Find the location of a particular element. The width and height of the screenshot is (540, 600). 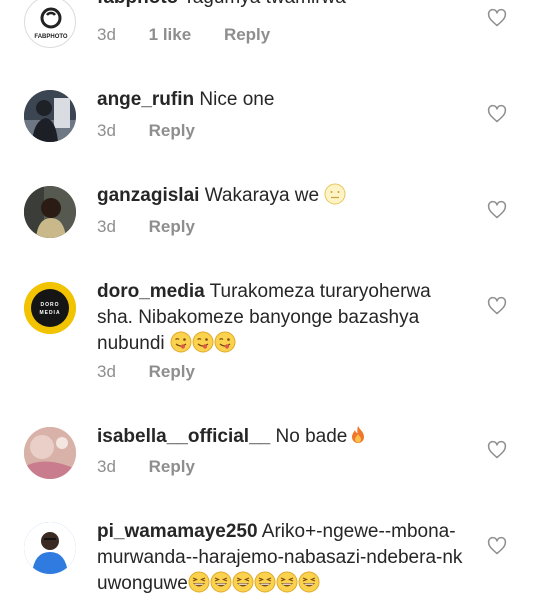

camera-logo-icon: FABPHOTO is located at coordinates (51, 23).